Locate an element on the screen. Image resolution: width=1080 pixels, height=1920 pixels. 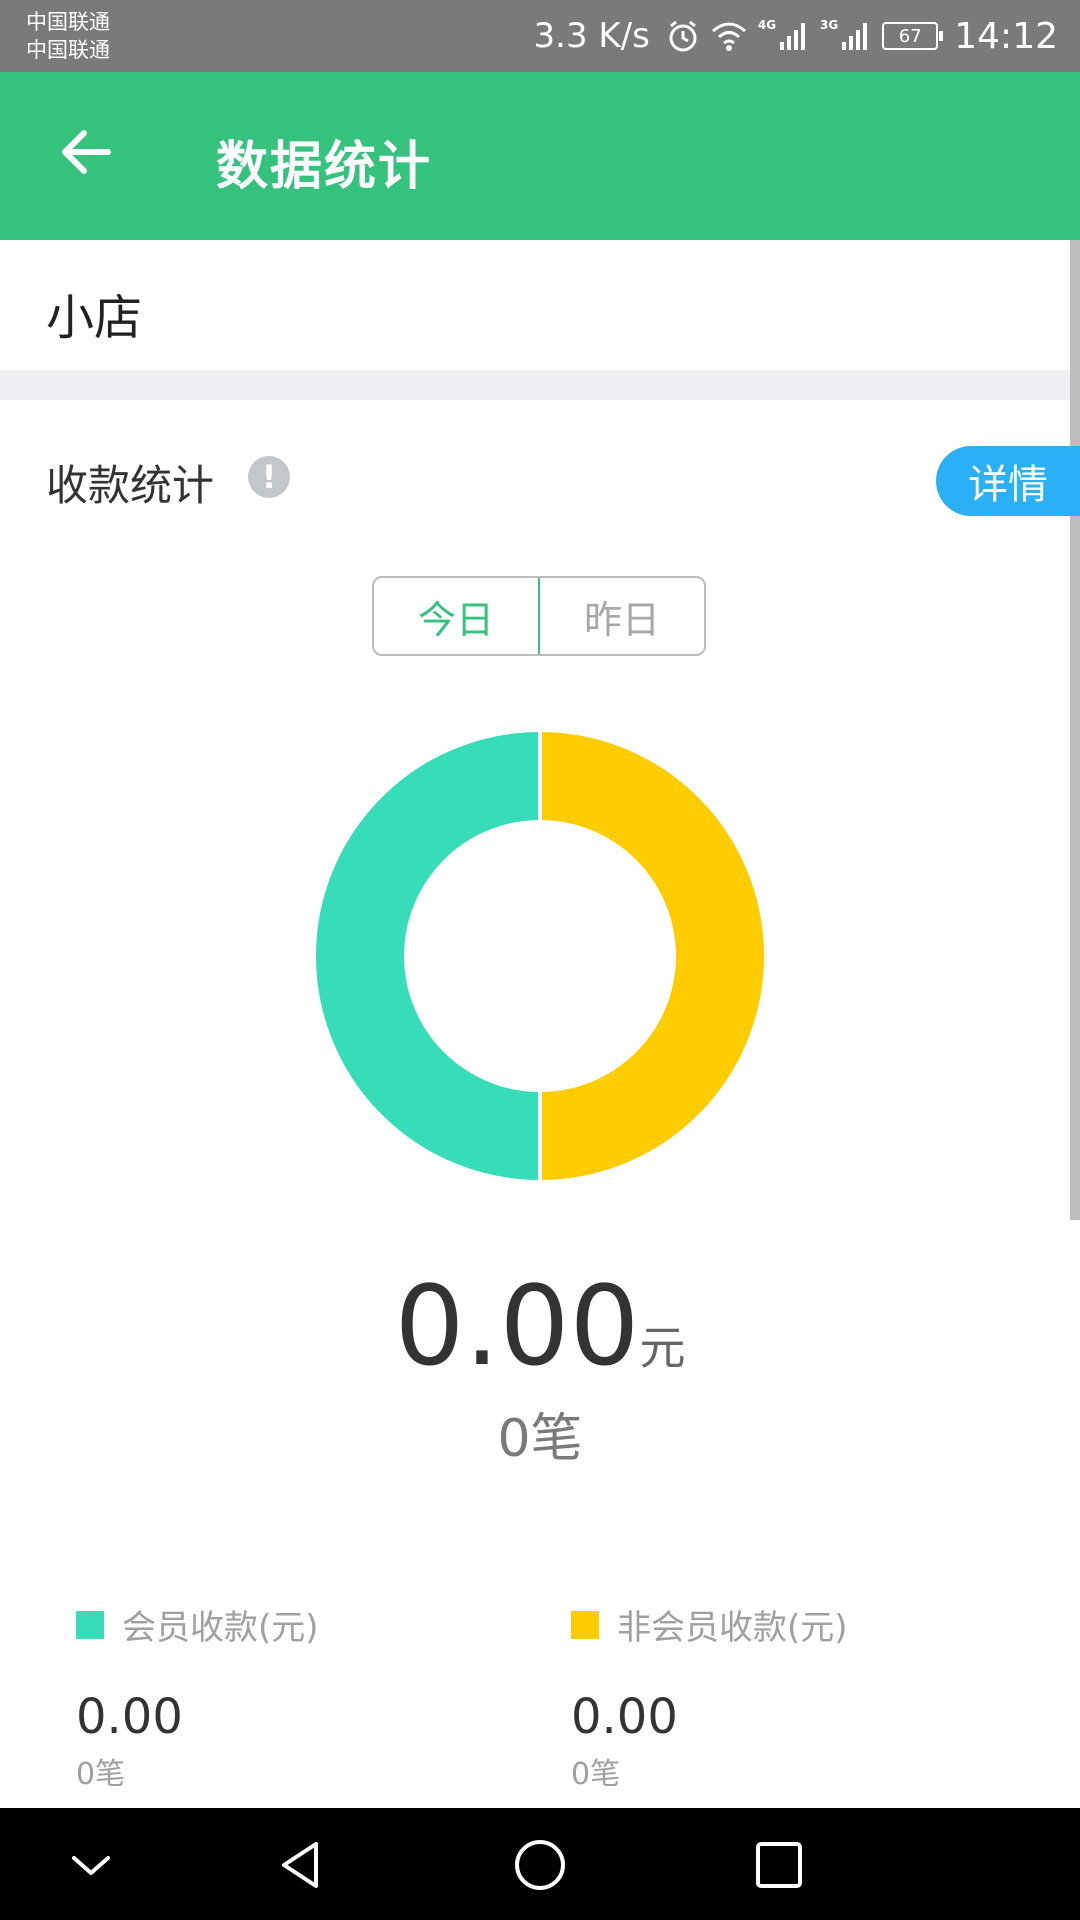
app-bar: 数据统计 is located at coordinates (540, 156).